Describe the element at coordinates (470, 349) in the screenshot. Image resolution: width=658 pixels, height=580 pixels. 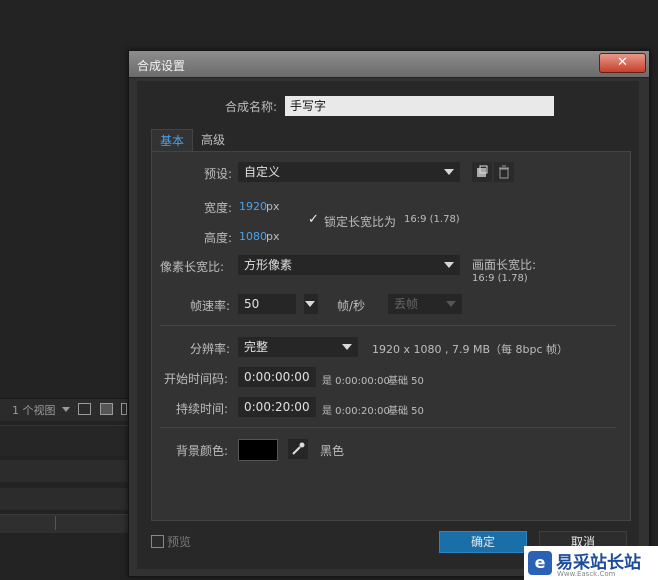
I see `resolution-info: 1920 x 1080 , 7.9 MB（每 8bpc 帧）` at that location.